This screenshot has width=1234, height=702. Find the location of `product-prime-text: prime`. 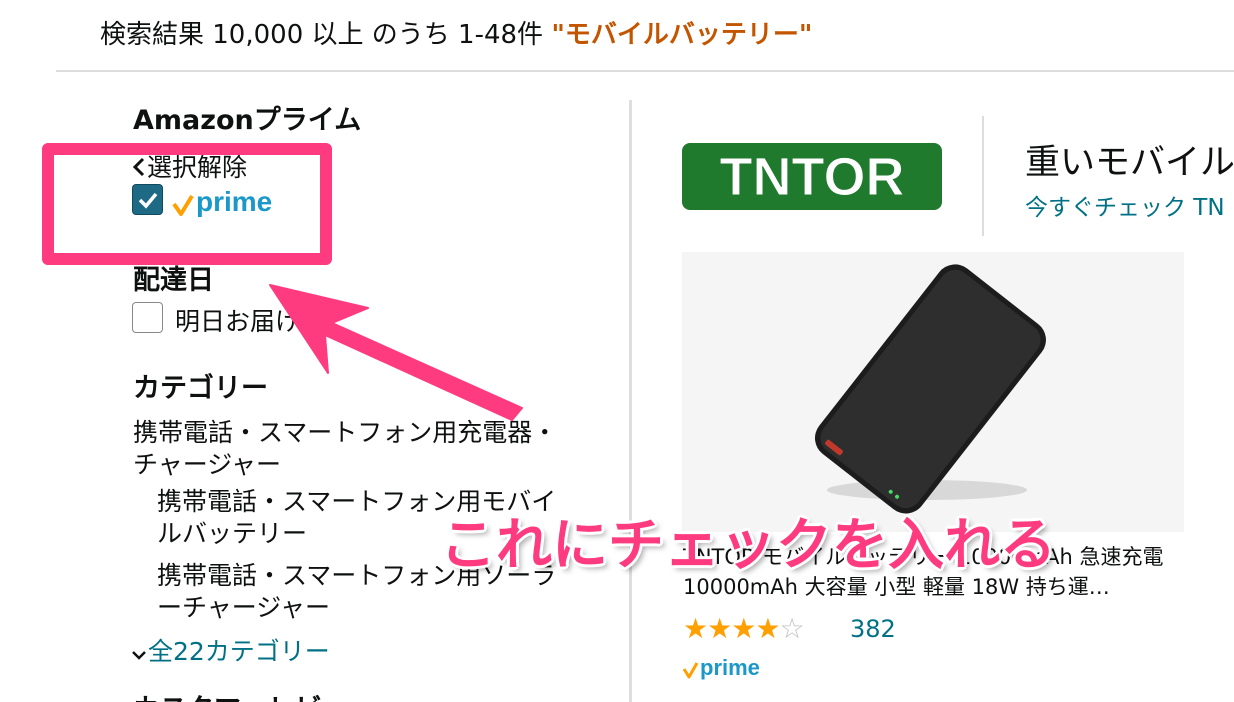

product-prime-text: prime is located at coordinates (730, 667).